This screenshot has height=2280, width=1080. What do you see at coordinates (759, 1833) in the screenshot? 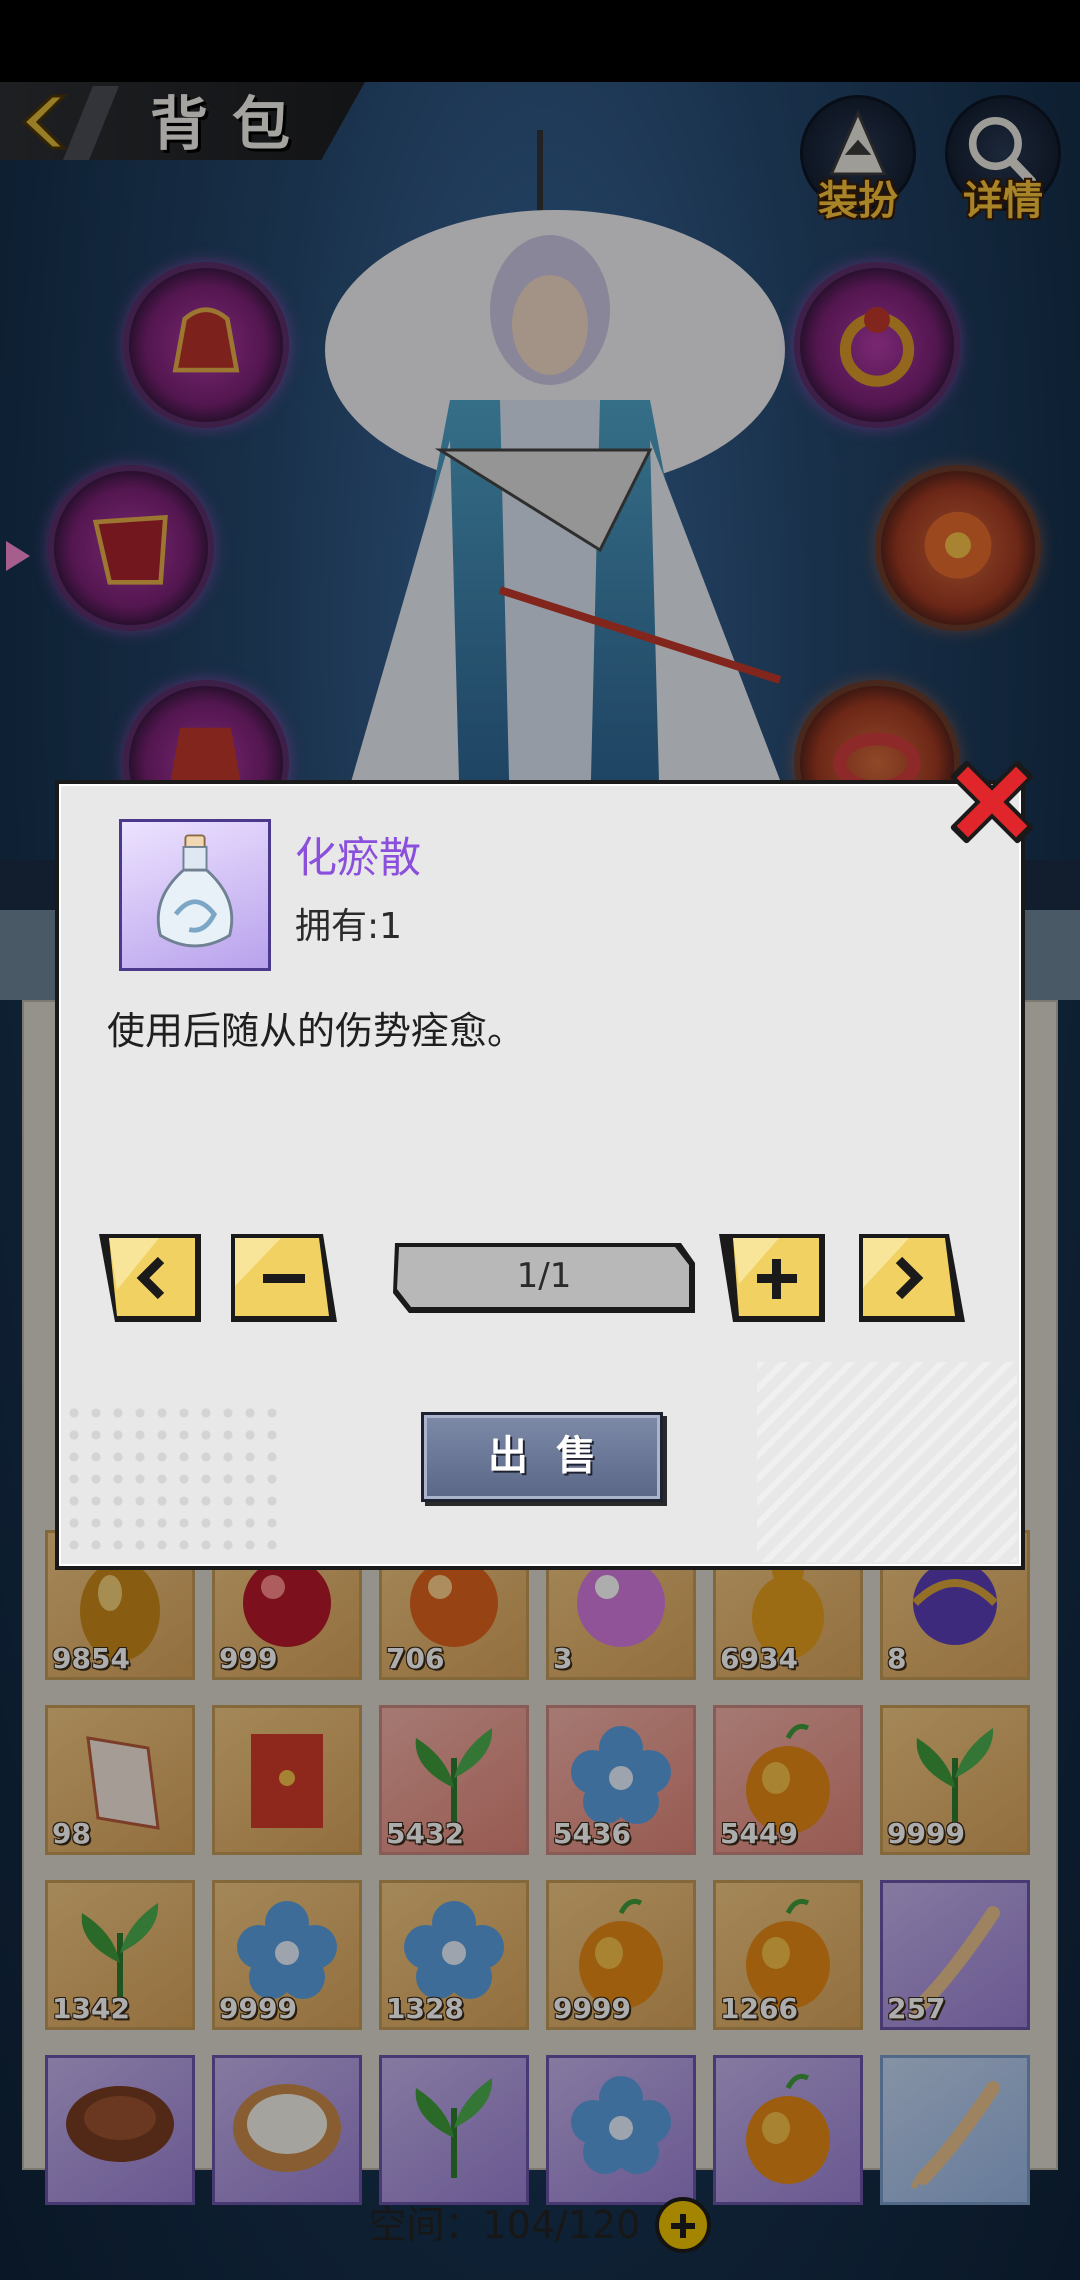
I see `item-count: 5449` at bounding box center [759, 1833].